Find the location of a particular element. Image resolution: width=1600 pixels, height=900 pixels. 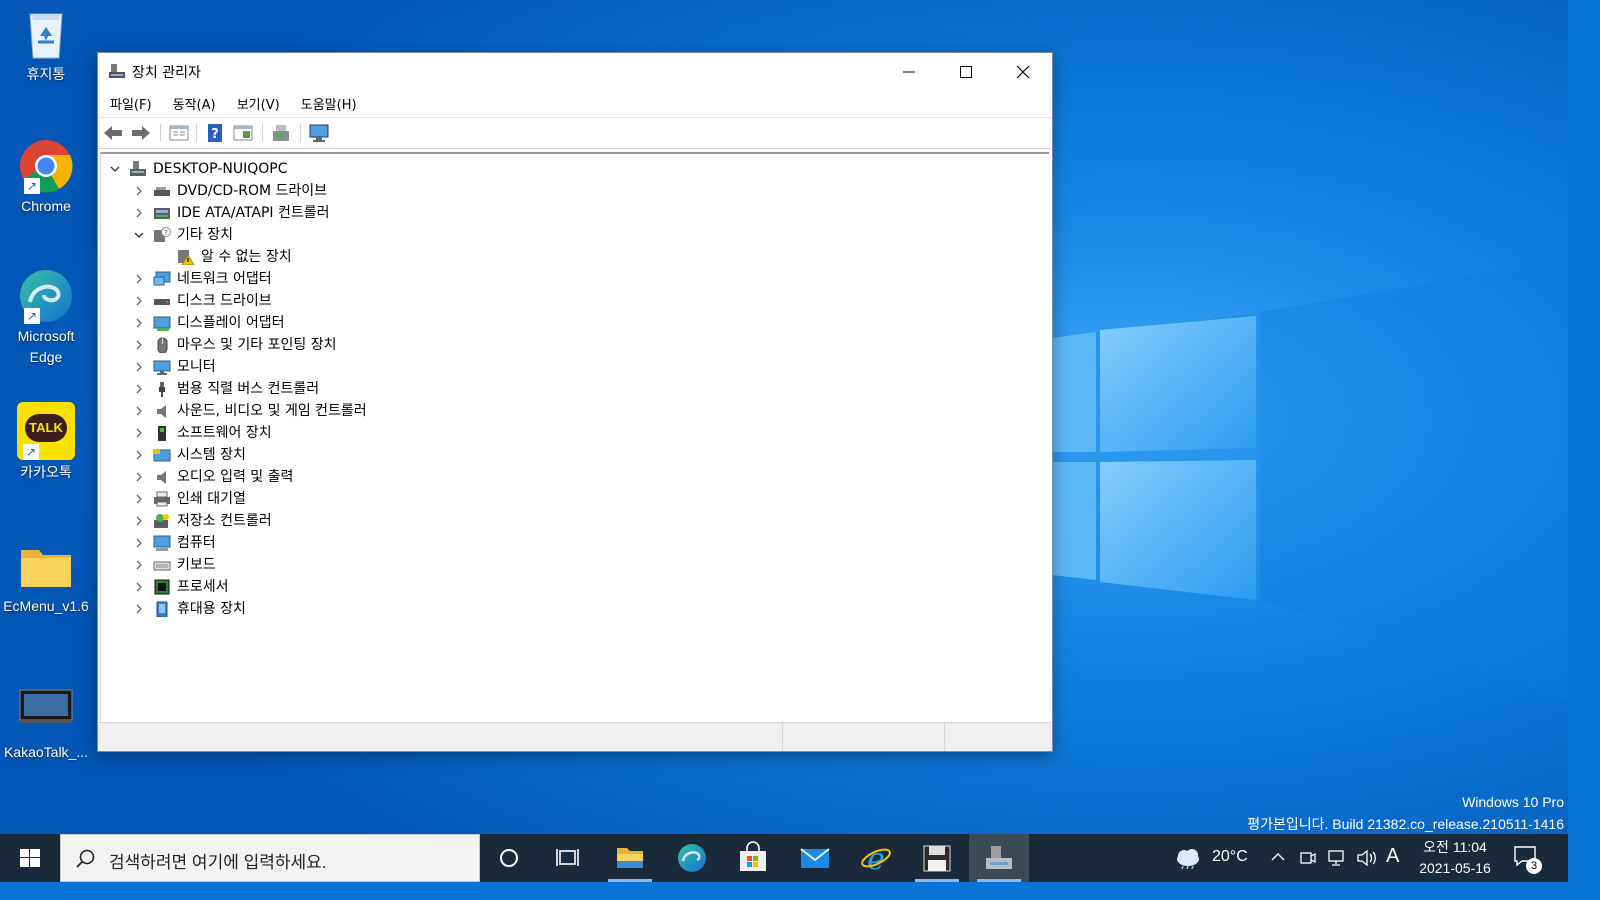

task-view-icon is located at coordinates (567, 857).